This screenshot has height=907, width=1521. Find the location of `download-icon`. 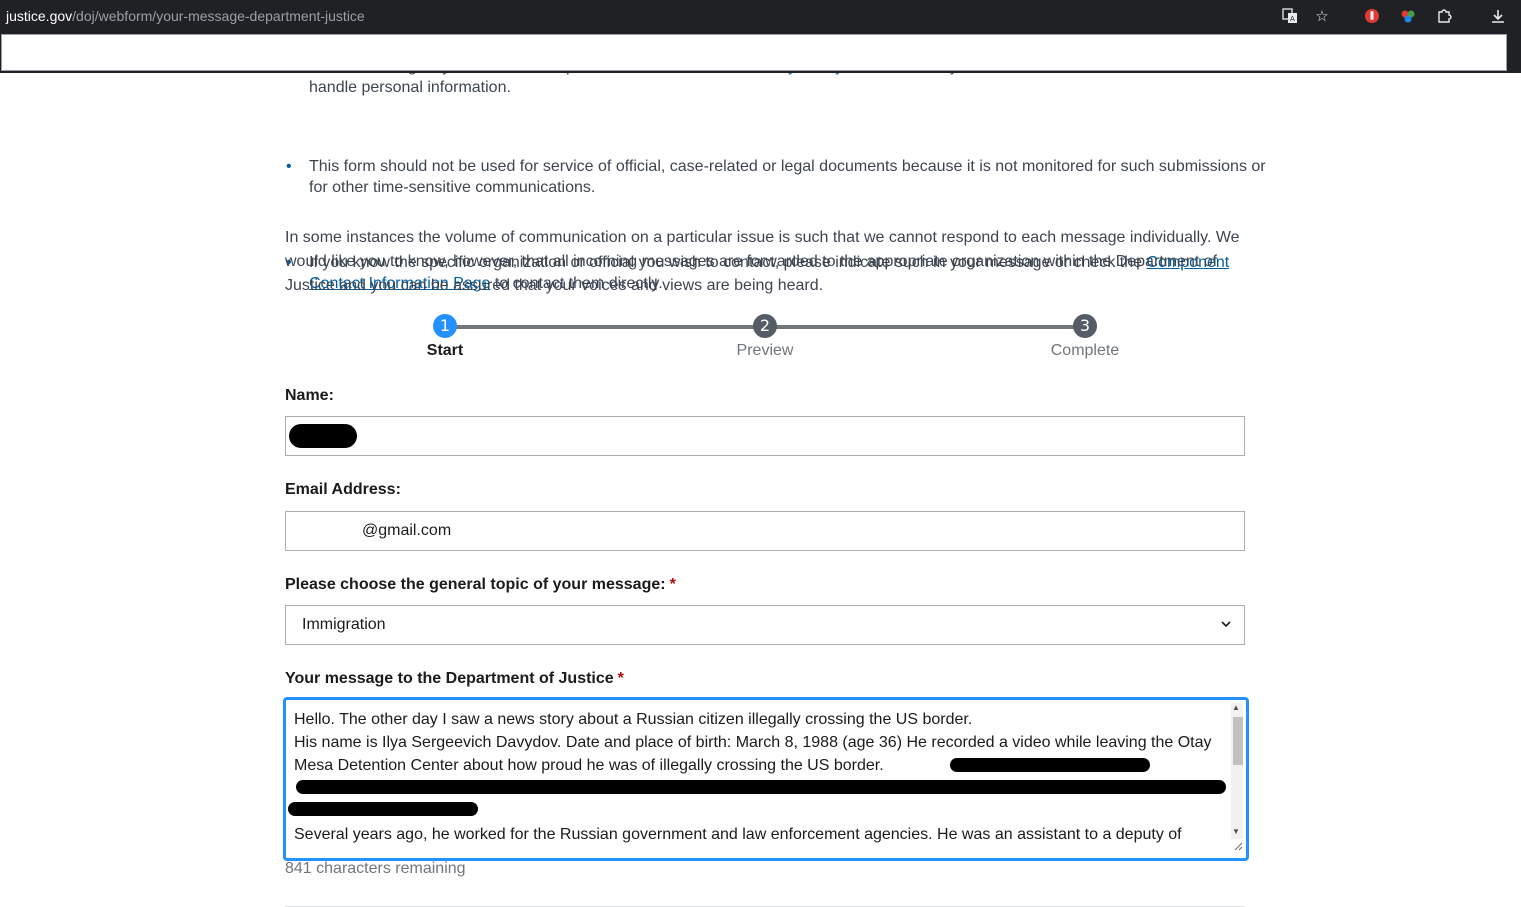

download-icon is located at coordinates (1498, 16).